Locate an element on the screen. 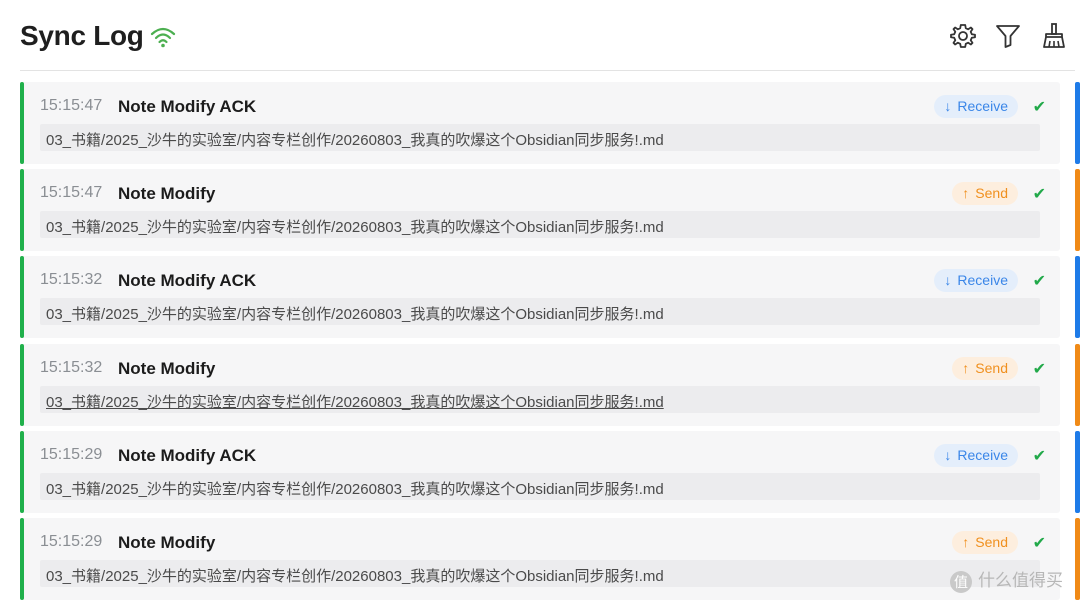  watermark-text: 什么值得买 is located at coordinates (1020, 580).